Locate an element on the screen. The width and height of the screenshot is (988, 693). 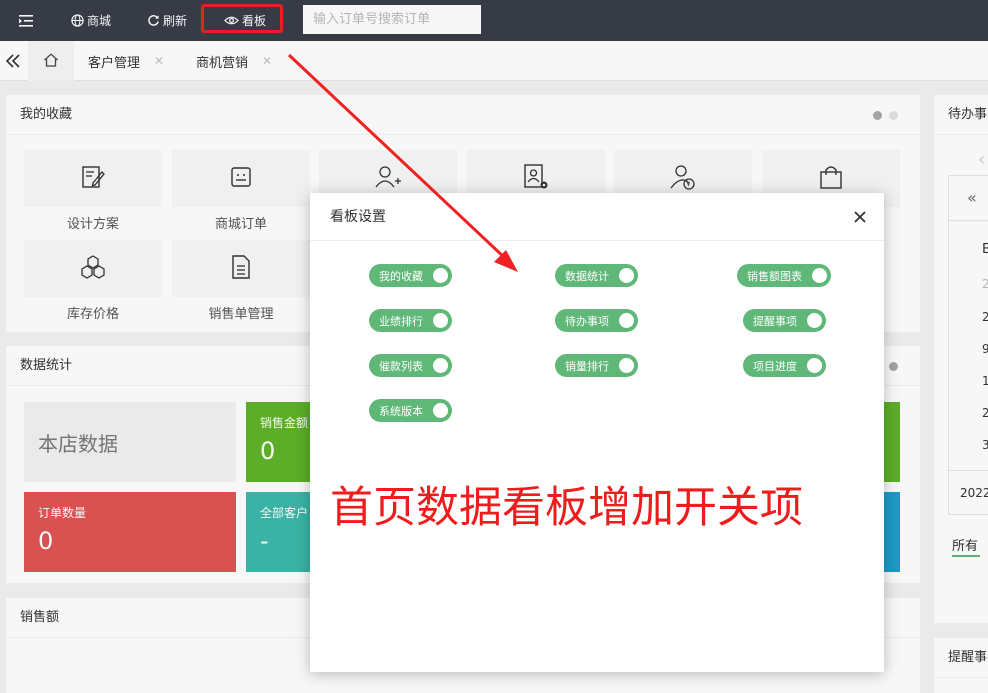
switch-label: 项目进度 is located at coordinates (775, 366).